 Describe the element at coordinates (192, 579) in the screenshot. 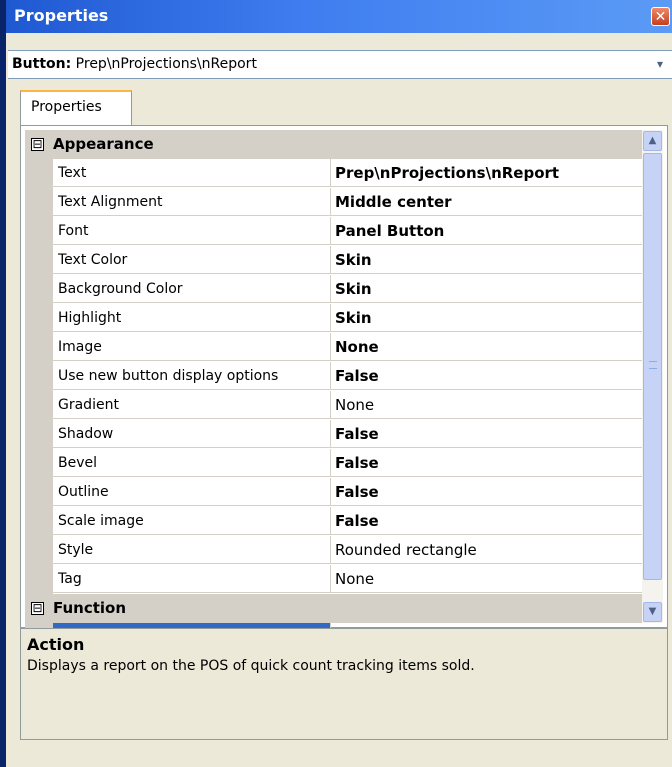

I see `property-name: Tag` at that location.